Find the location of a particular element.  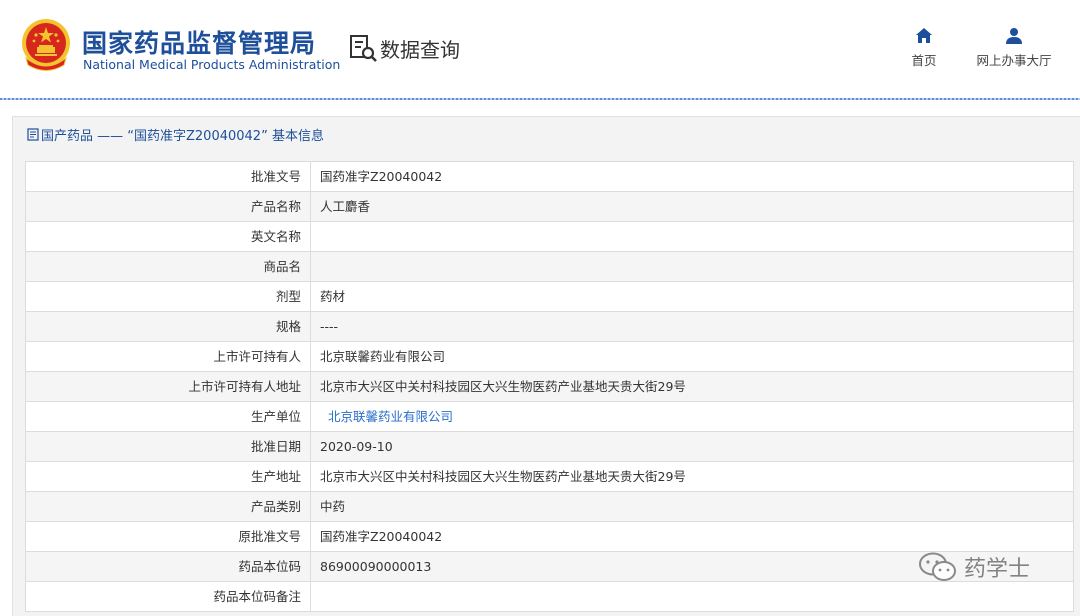

table-row: 药品本位码备注 is located at coordinates (550, 597).